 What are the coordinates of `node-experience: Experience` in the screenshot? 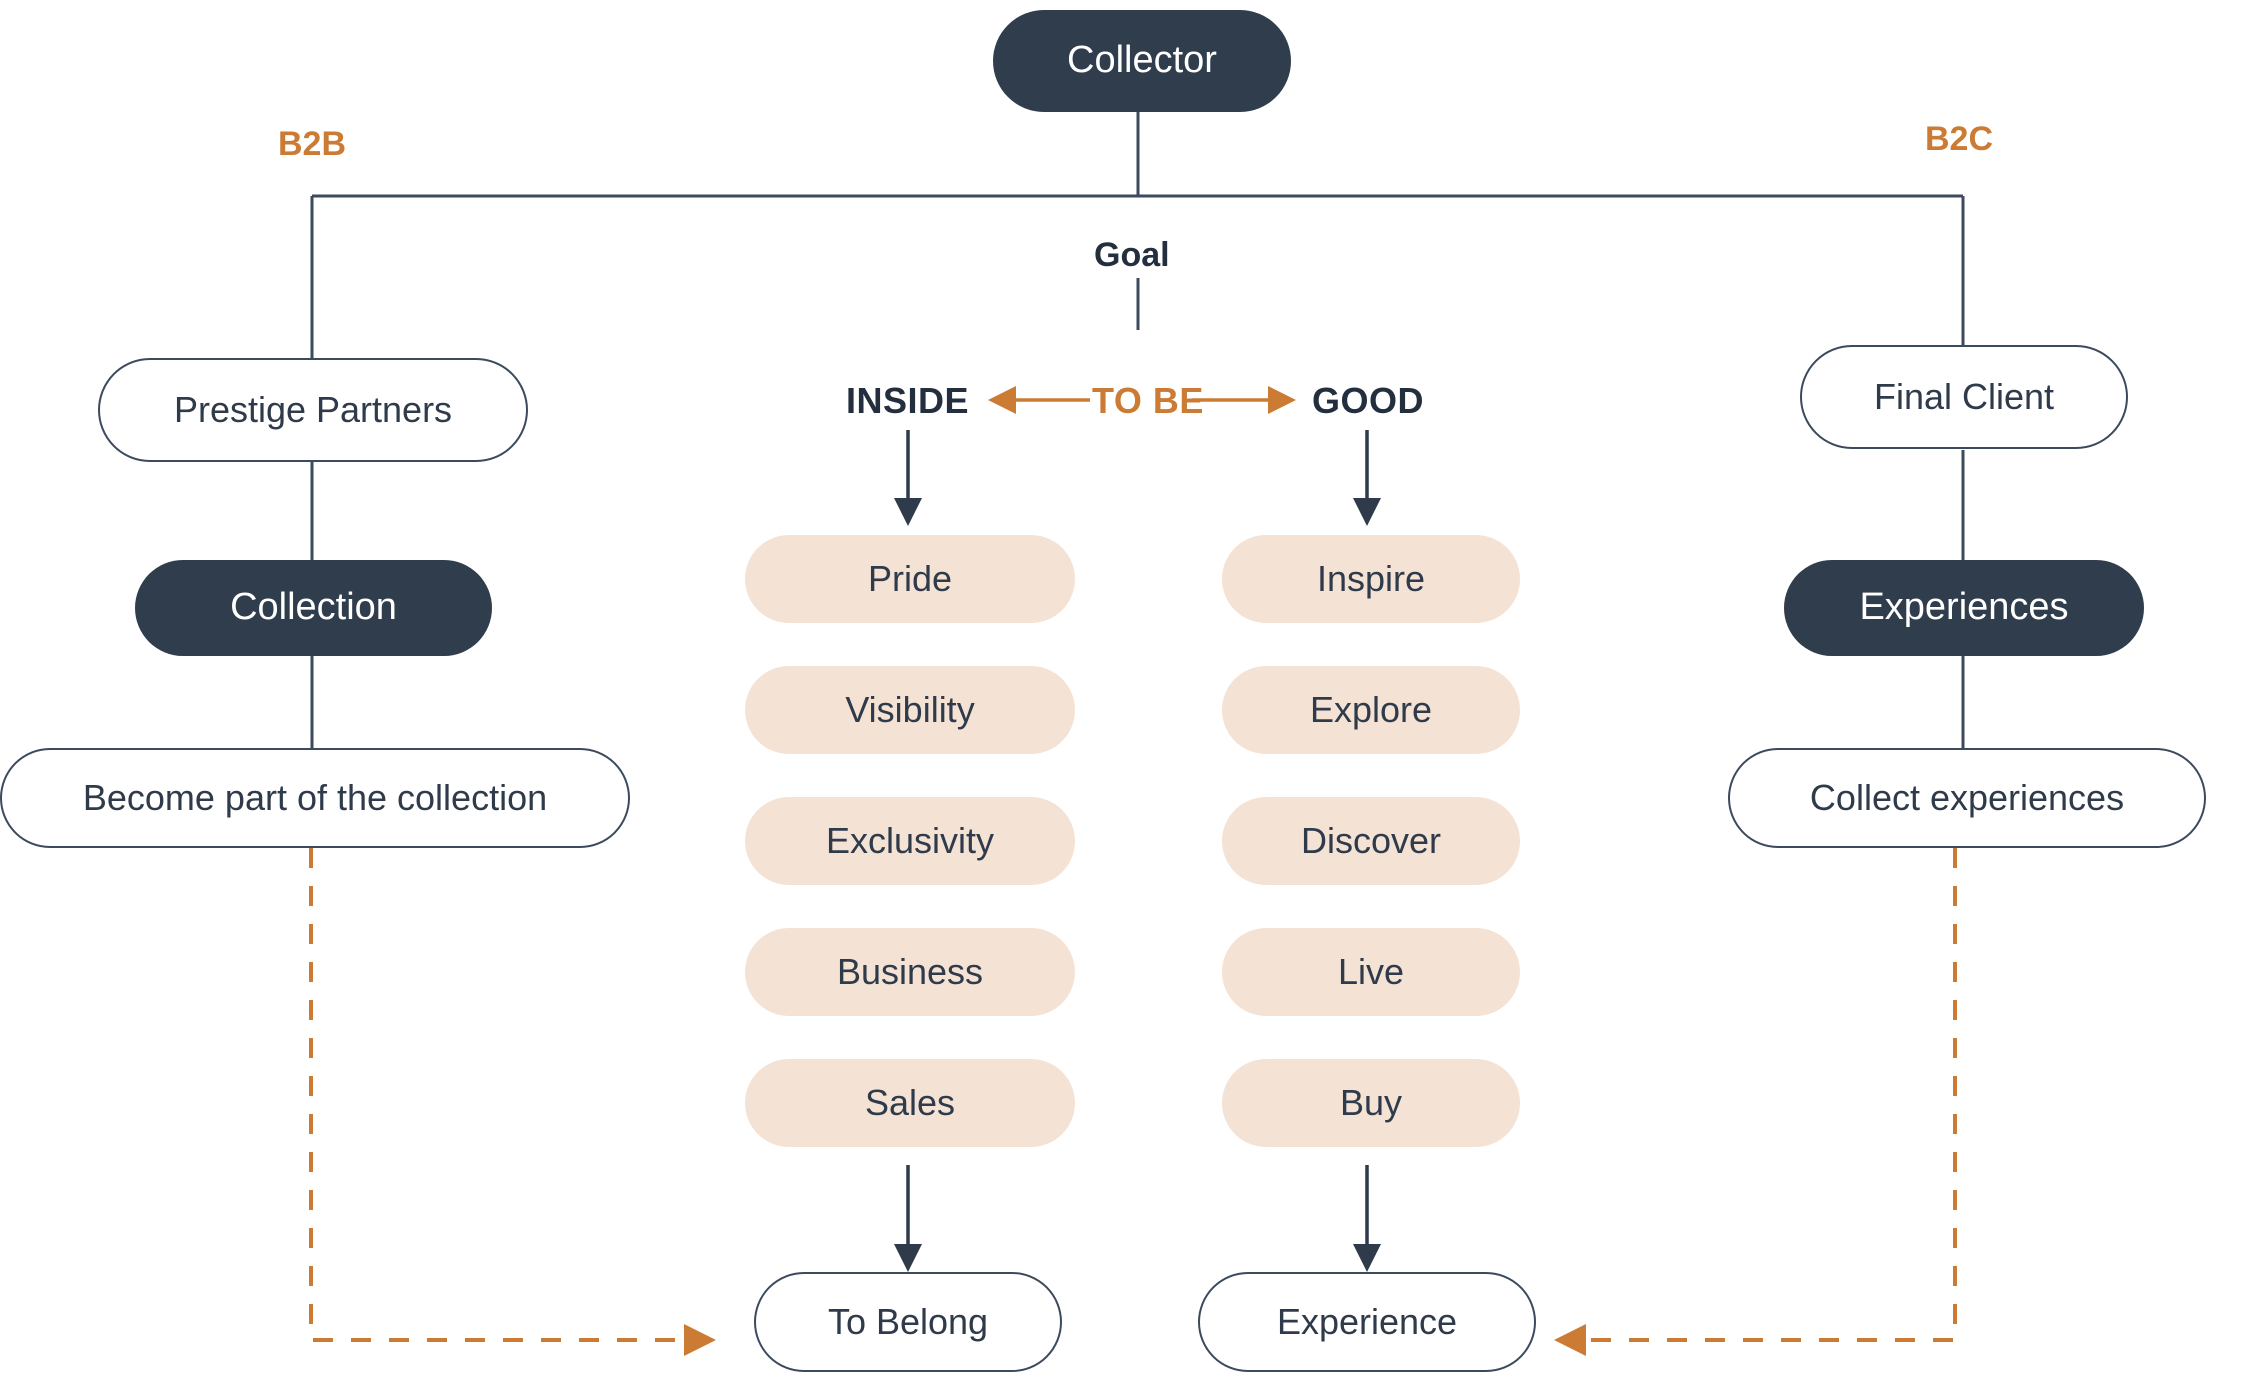 It's located at (1367, 1322).